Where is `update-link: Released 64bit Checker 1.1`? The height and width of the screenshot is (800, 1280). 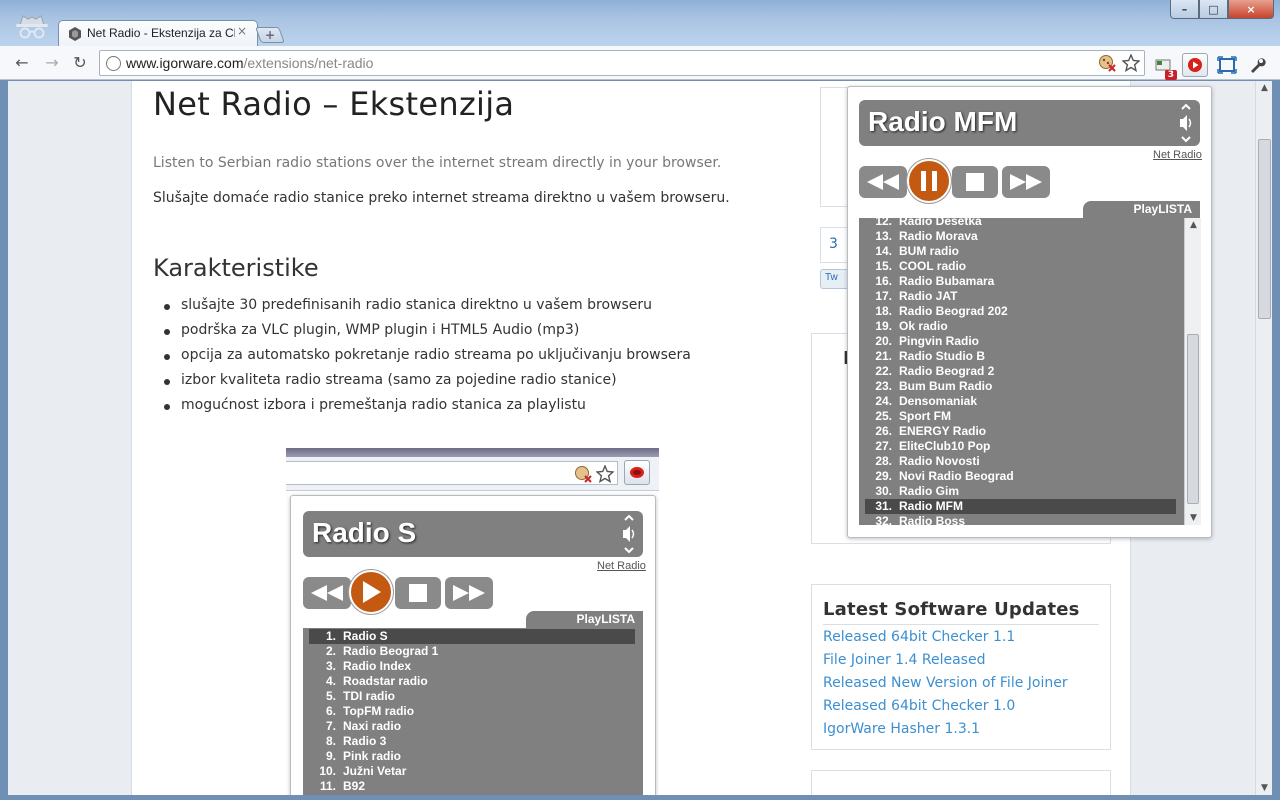
update-link: Released 64bit Checker 1.1 is located at coordinates (919, 637).